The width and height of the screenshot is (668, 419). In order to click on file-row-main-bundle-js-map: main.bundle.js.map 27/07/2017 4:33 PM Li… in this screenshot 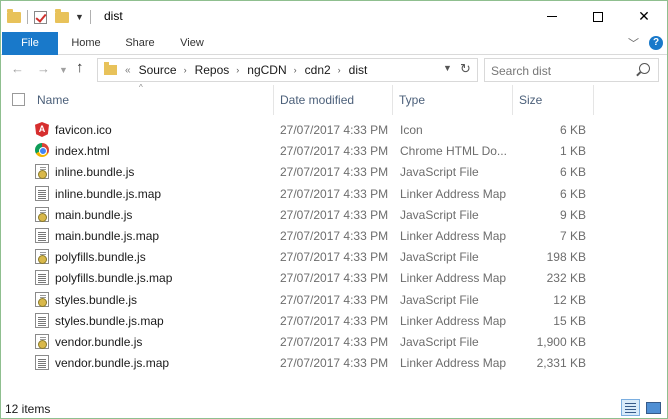, I will do `click(334, 235)`.